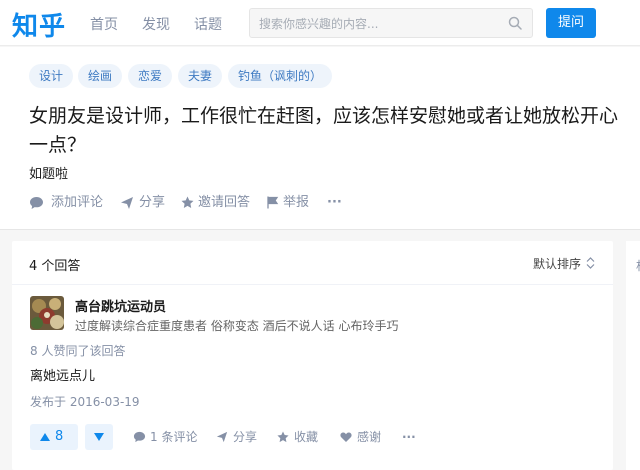  I want to click on search-box, so click(391, 23).